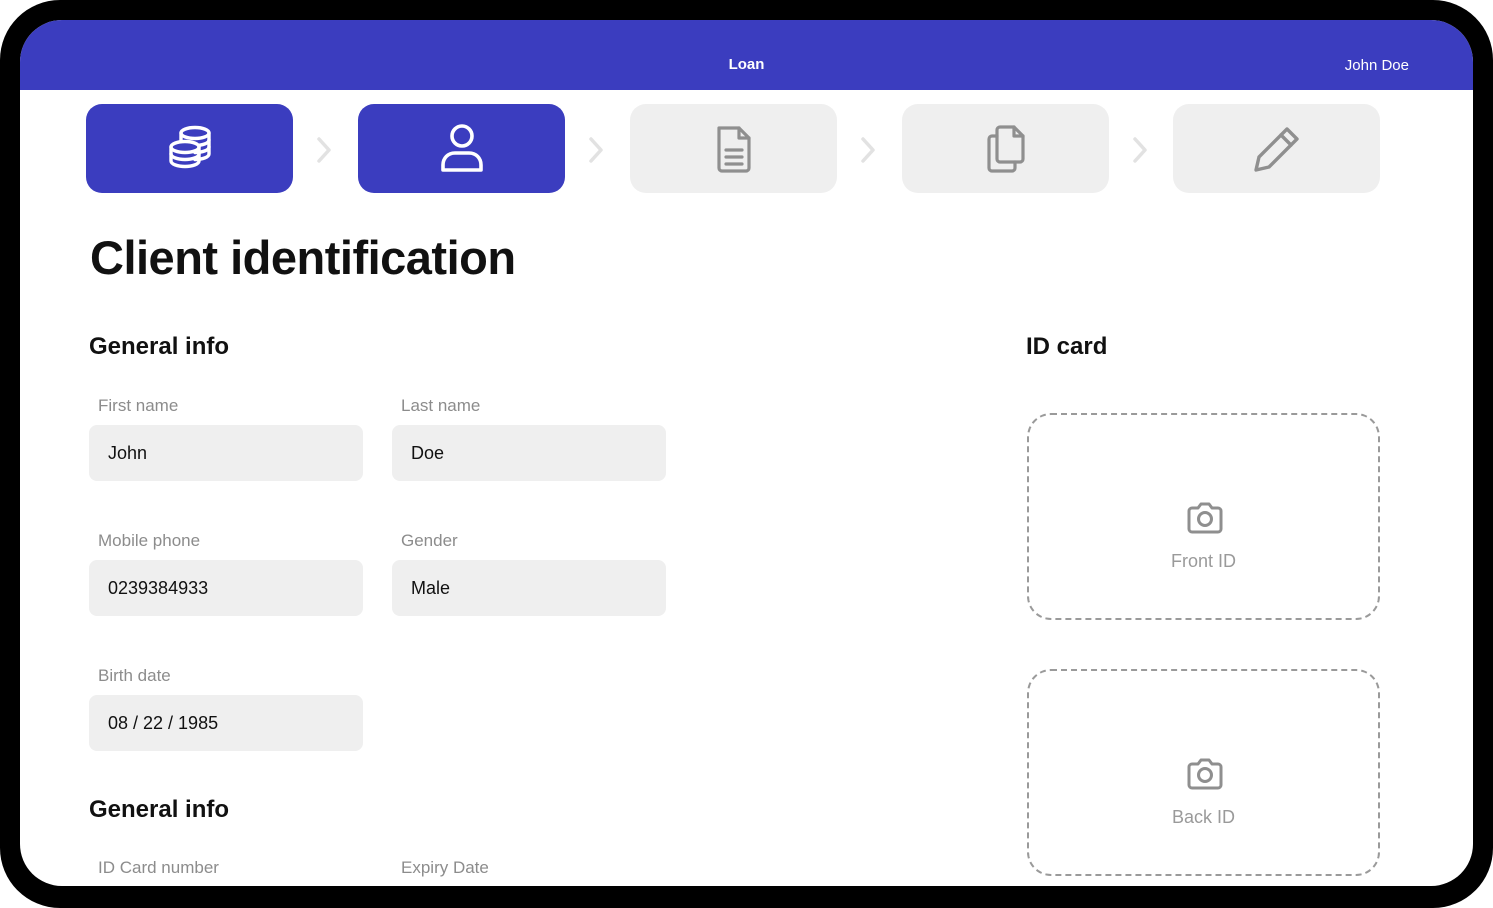 The image size is (1493, 908). I want to click on gender-label: Gender, so click(429, 540).